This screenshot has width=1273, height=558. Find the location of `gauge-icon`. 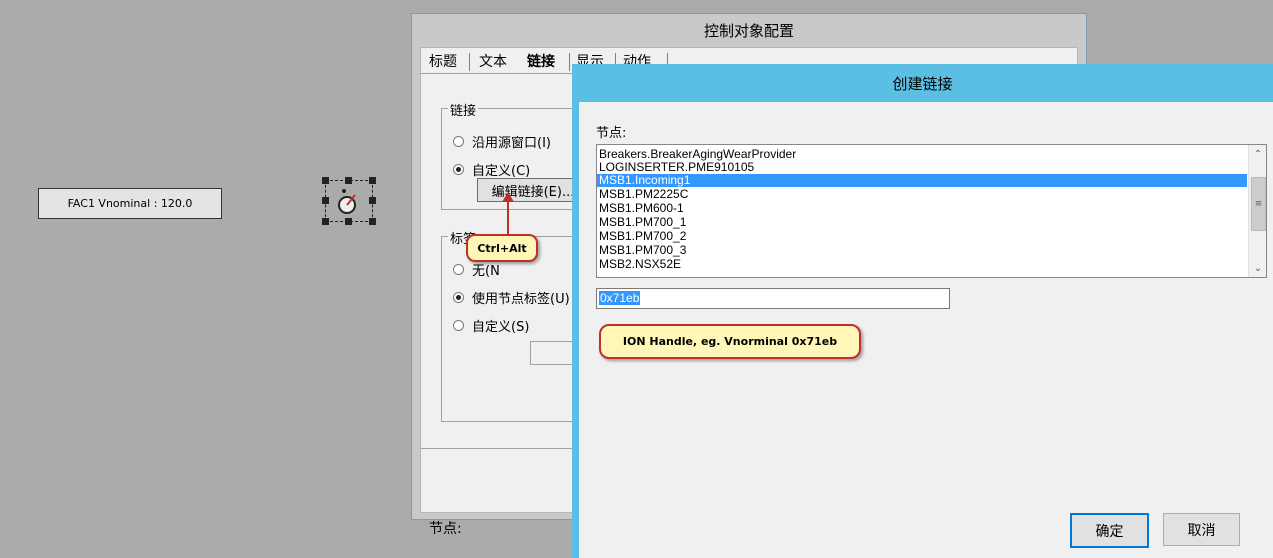

gauge-icon is located at coordinates (347, 201).